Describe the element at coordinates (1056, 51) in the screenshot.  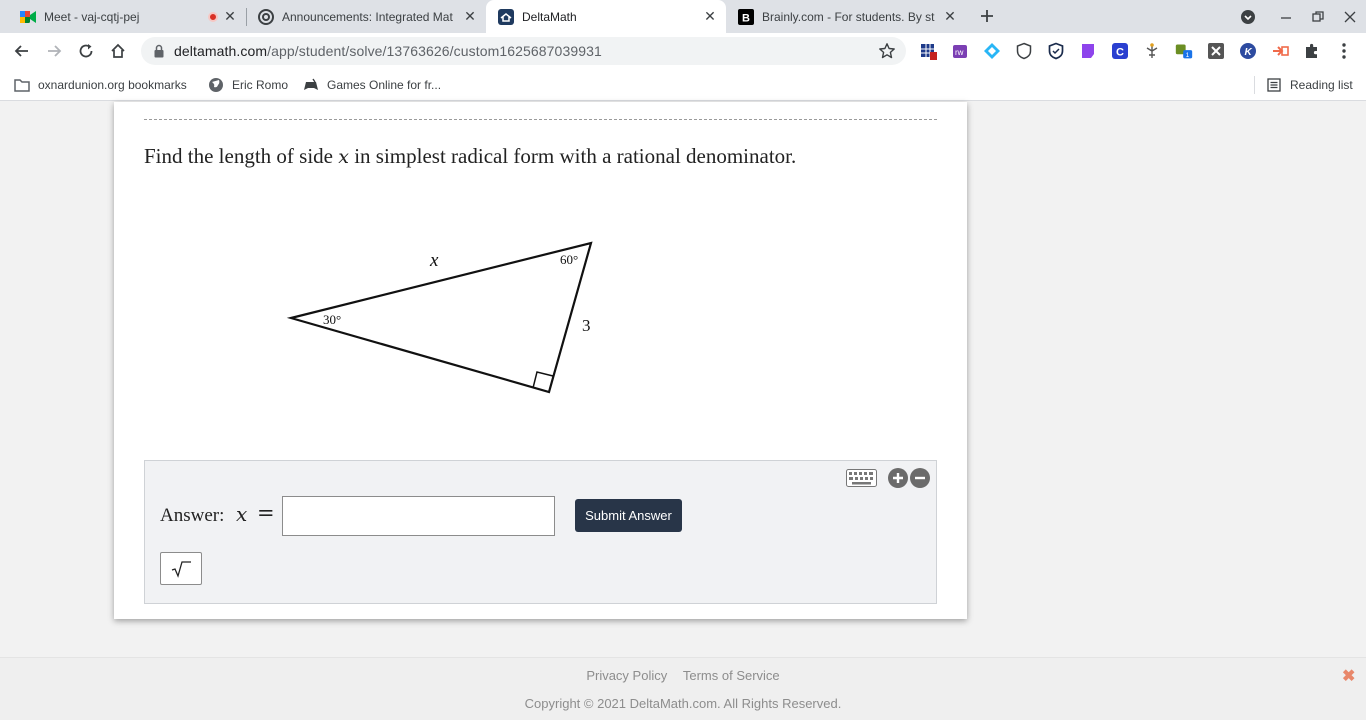
I see `shield-check-icon` at that location.